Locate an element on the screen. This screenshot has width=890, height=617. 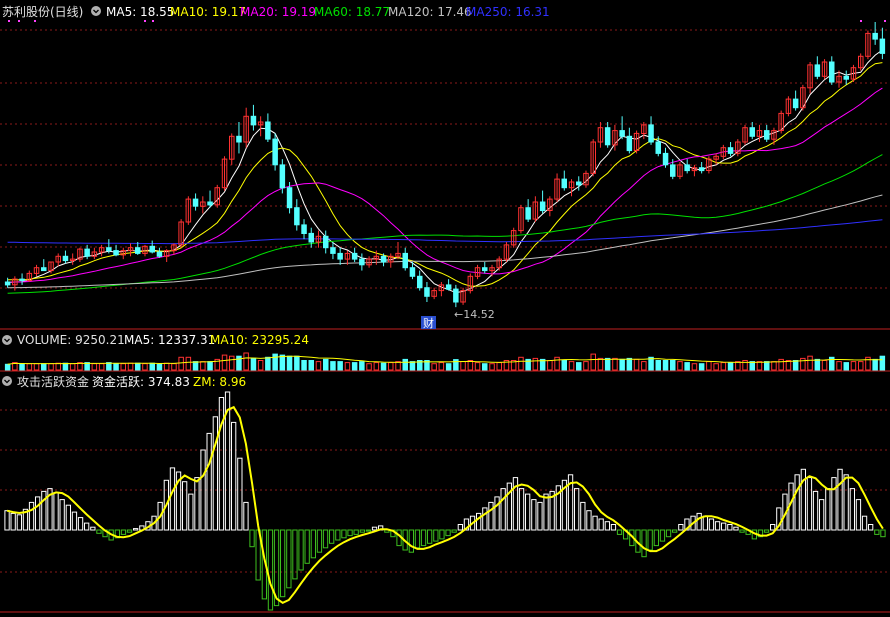
indicator-dropdown-icon is located at coordinates (7, 381).